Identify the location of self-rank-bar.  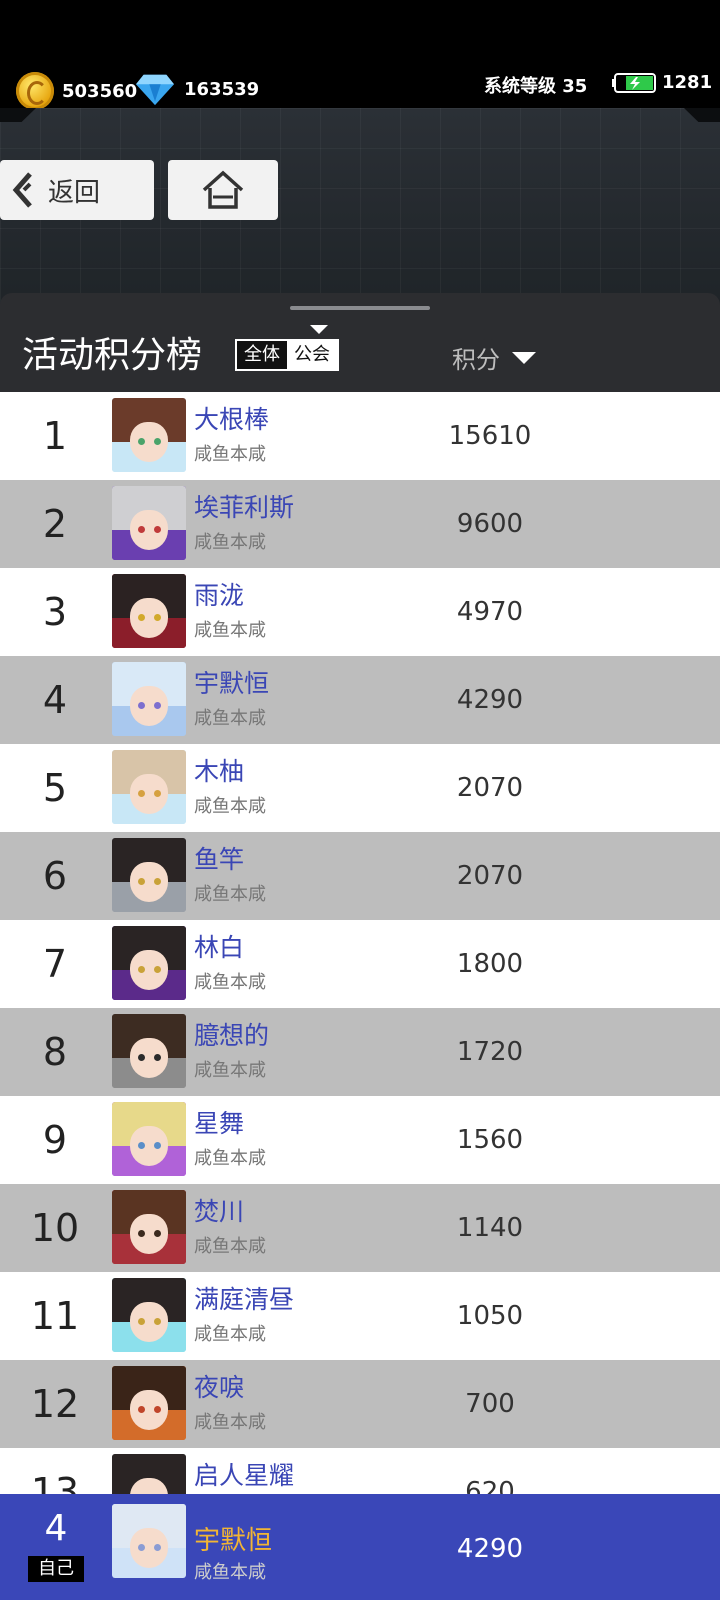
(360, 1547).